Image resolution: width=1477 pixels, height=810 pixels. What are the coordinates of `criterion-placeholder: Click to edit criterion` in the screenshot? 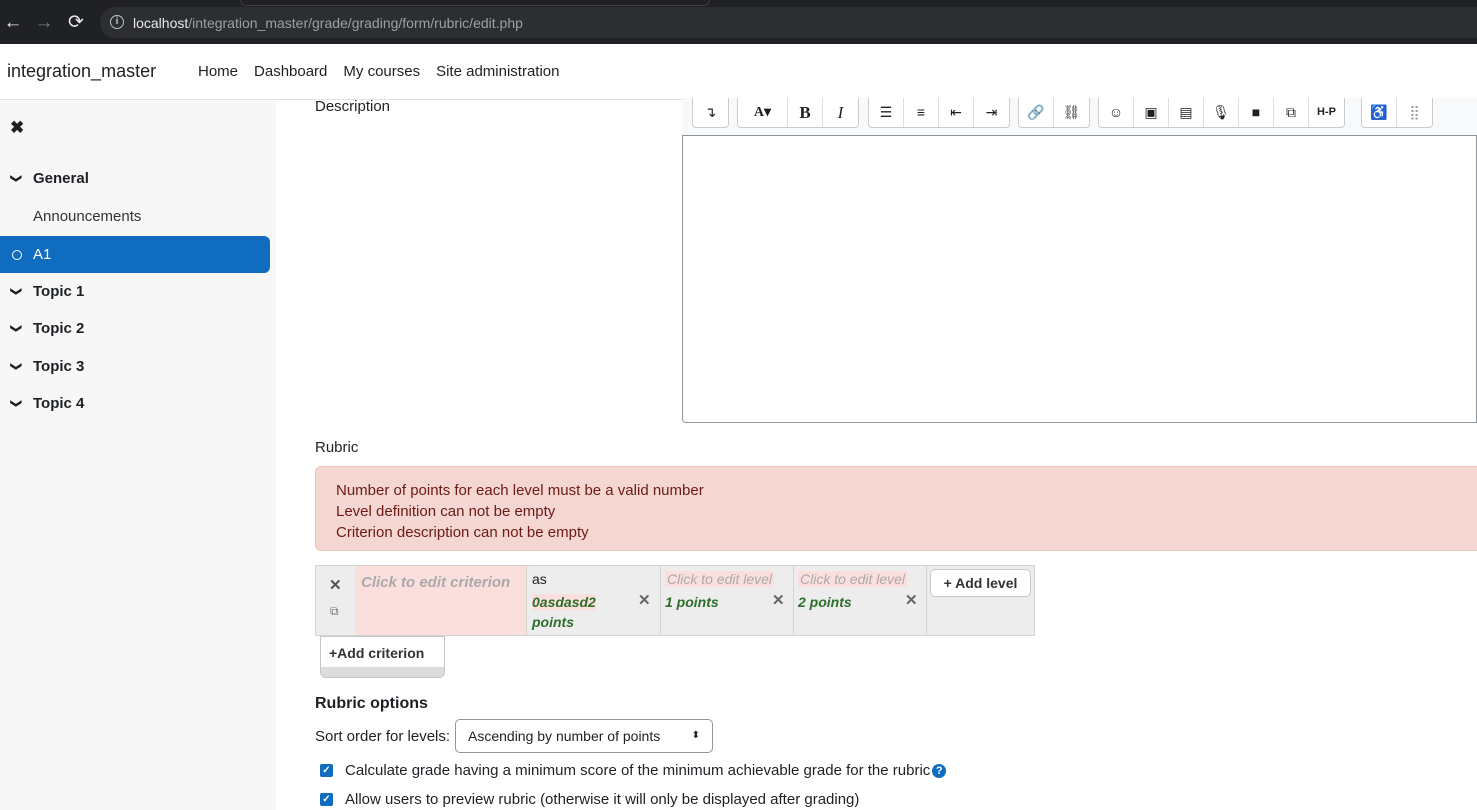 It's located at (435, 582).